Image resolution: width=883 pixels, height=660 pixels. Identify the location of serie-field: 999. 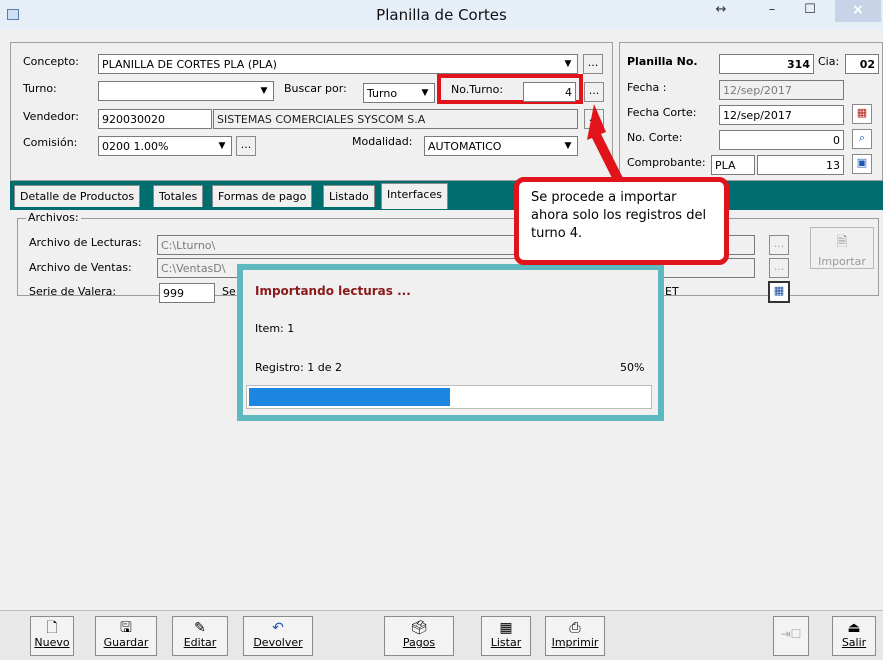
(187, 293).